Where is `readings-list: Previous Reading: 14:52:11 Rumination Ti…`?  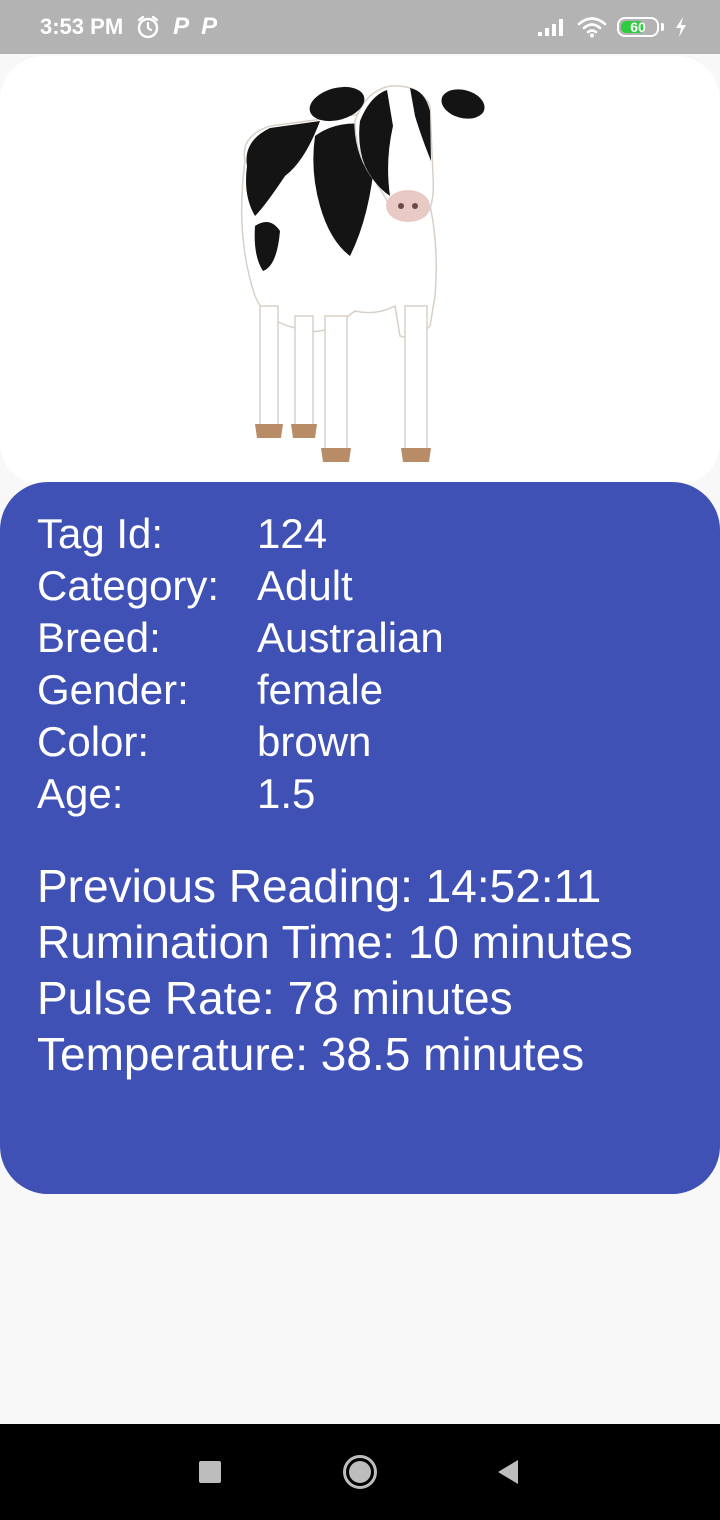
readings-list: Previous Reading: 14:52:11 Rumination Ti… is located at coordinates (335, 970).